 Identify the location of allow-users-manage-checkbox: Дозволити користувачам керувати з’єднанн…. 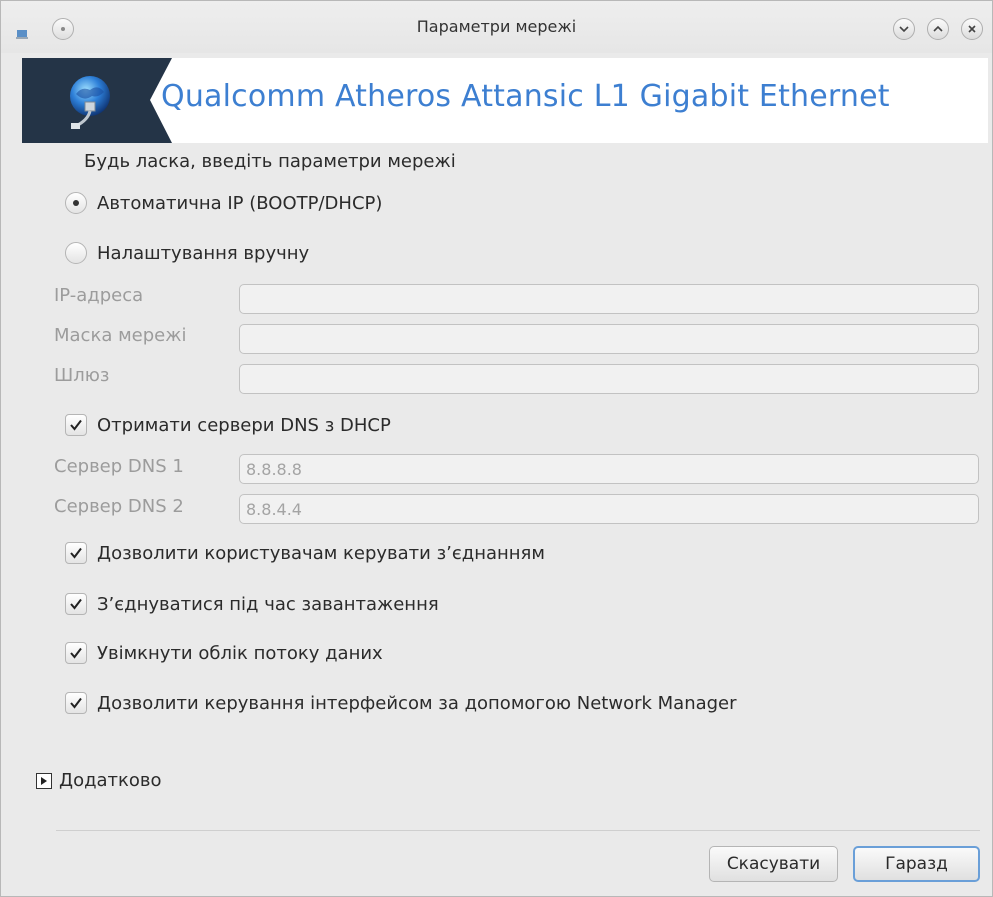
(305, 553).